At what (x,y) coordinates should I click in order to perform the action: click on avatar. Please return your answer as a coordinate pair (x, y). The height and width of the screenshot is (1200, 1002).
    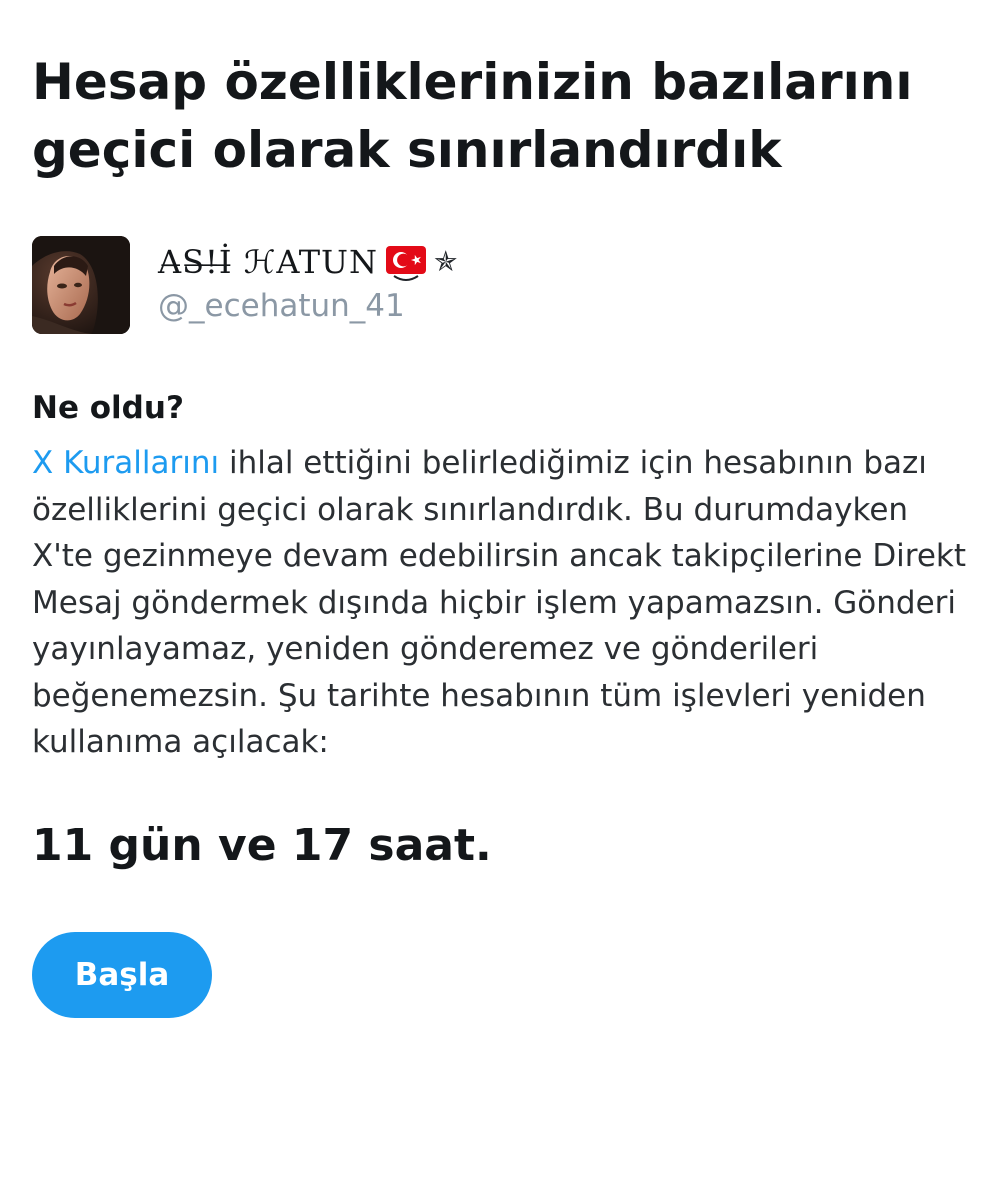
    Looking at the image, I should click on (81, 285).